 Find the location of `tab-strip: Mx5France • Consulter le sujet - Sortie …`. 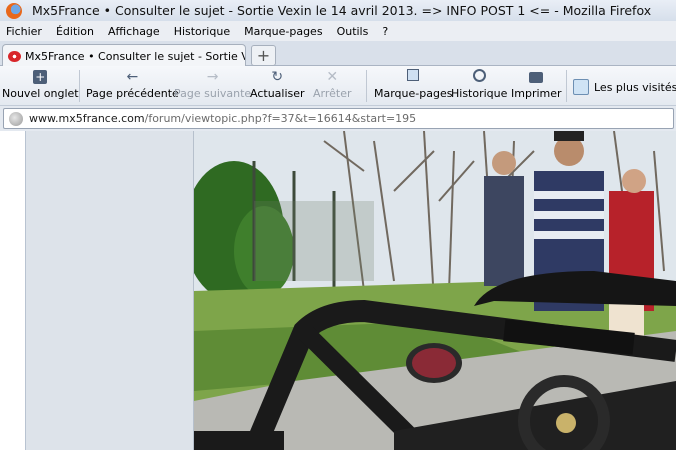

tab-strip: Mx5France • Consulter le sujet - Sortie … is located at coordinates (338, 54).